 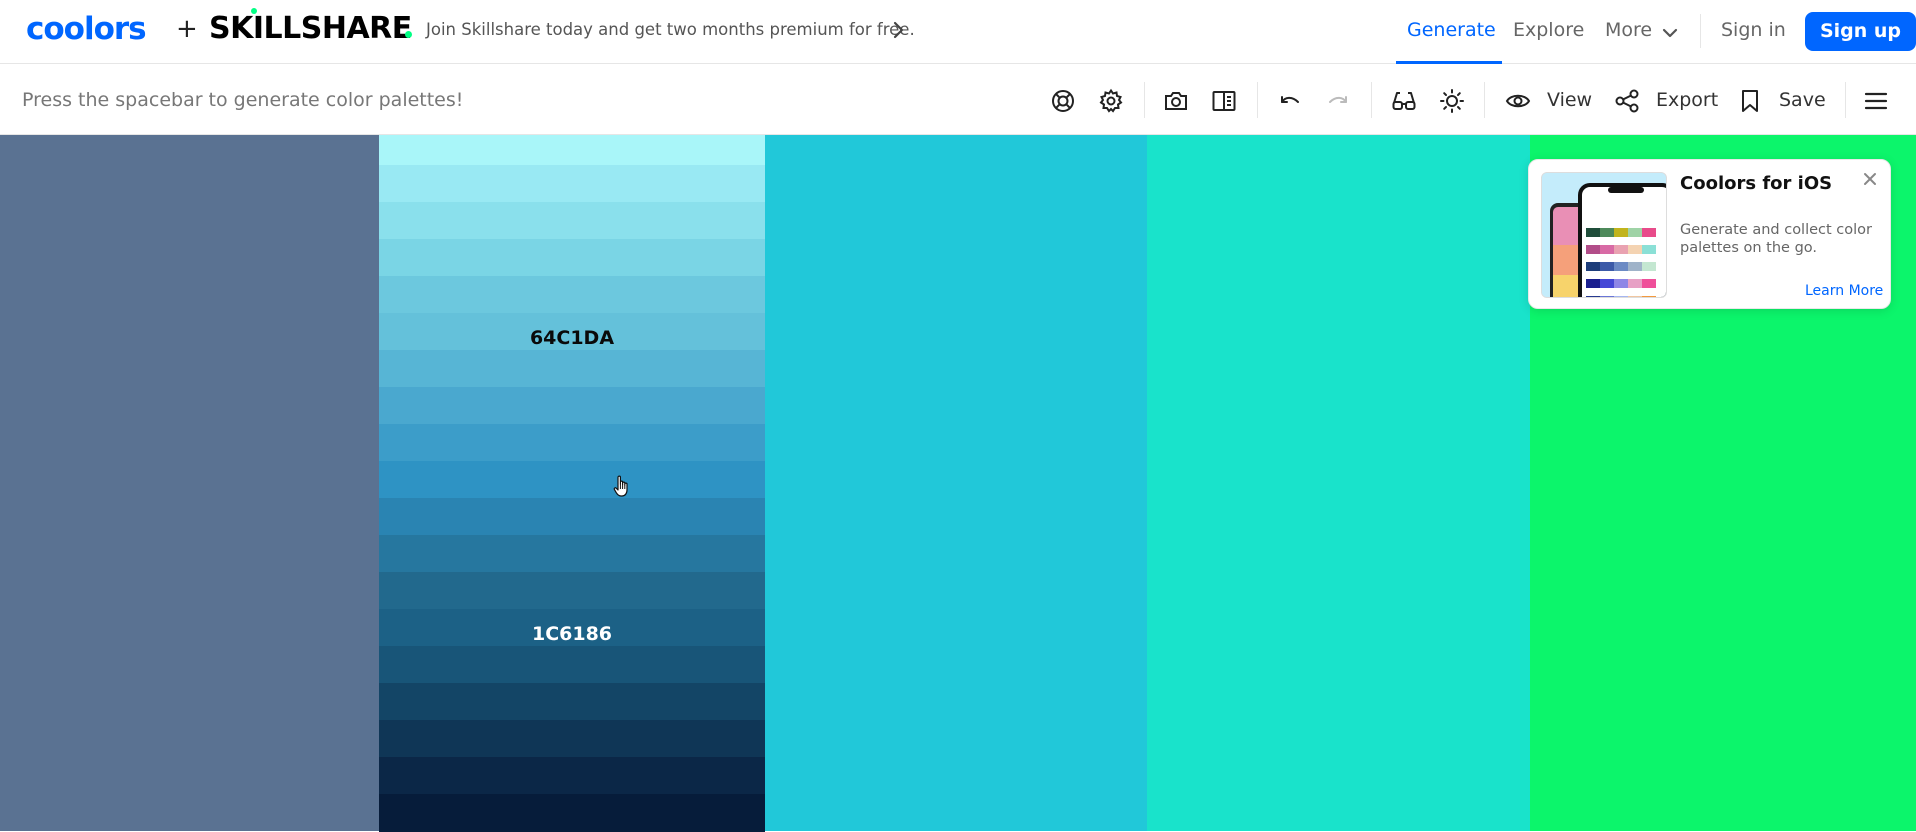 I want to click on eye-icon, so click(x=1518, y=101).